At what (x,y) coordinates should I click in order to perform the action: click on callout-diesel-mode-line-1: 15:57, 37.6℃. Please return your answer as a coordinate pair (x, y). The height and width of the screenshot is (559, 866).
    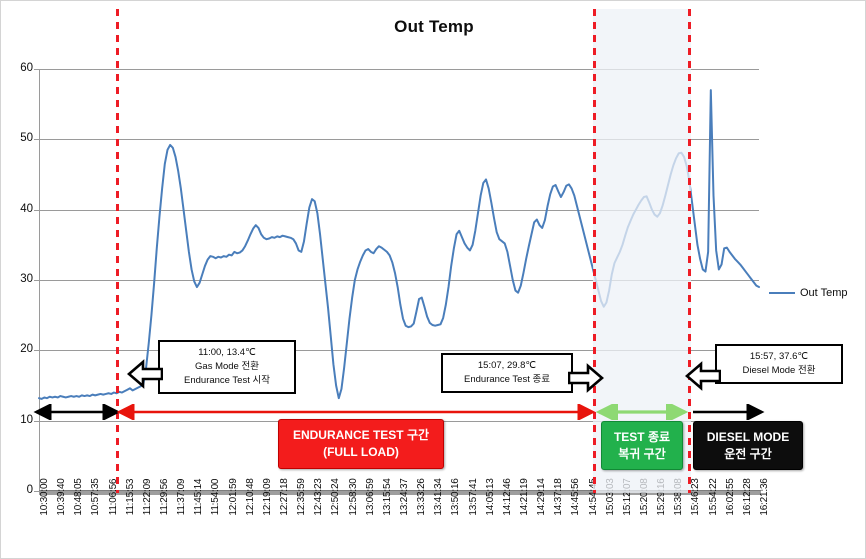
    Looking at the image, I should click on (779, 356).